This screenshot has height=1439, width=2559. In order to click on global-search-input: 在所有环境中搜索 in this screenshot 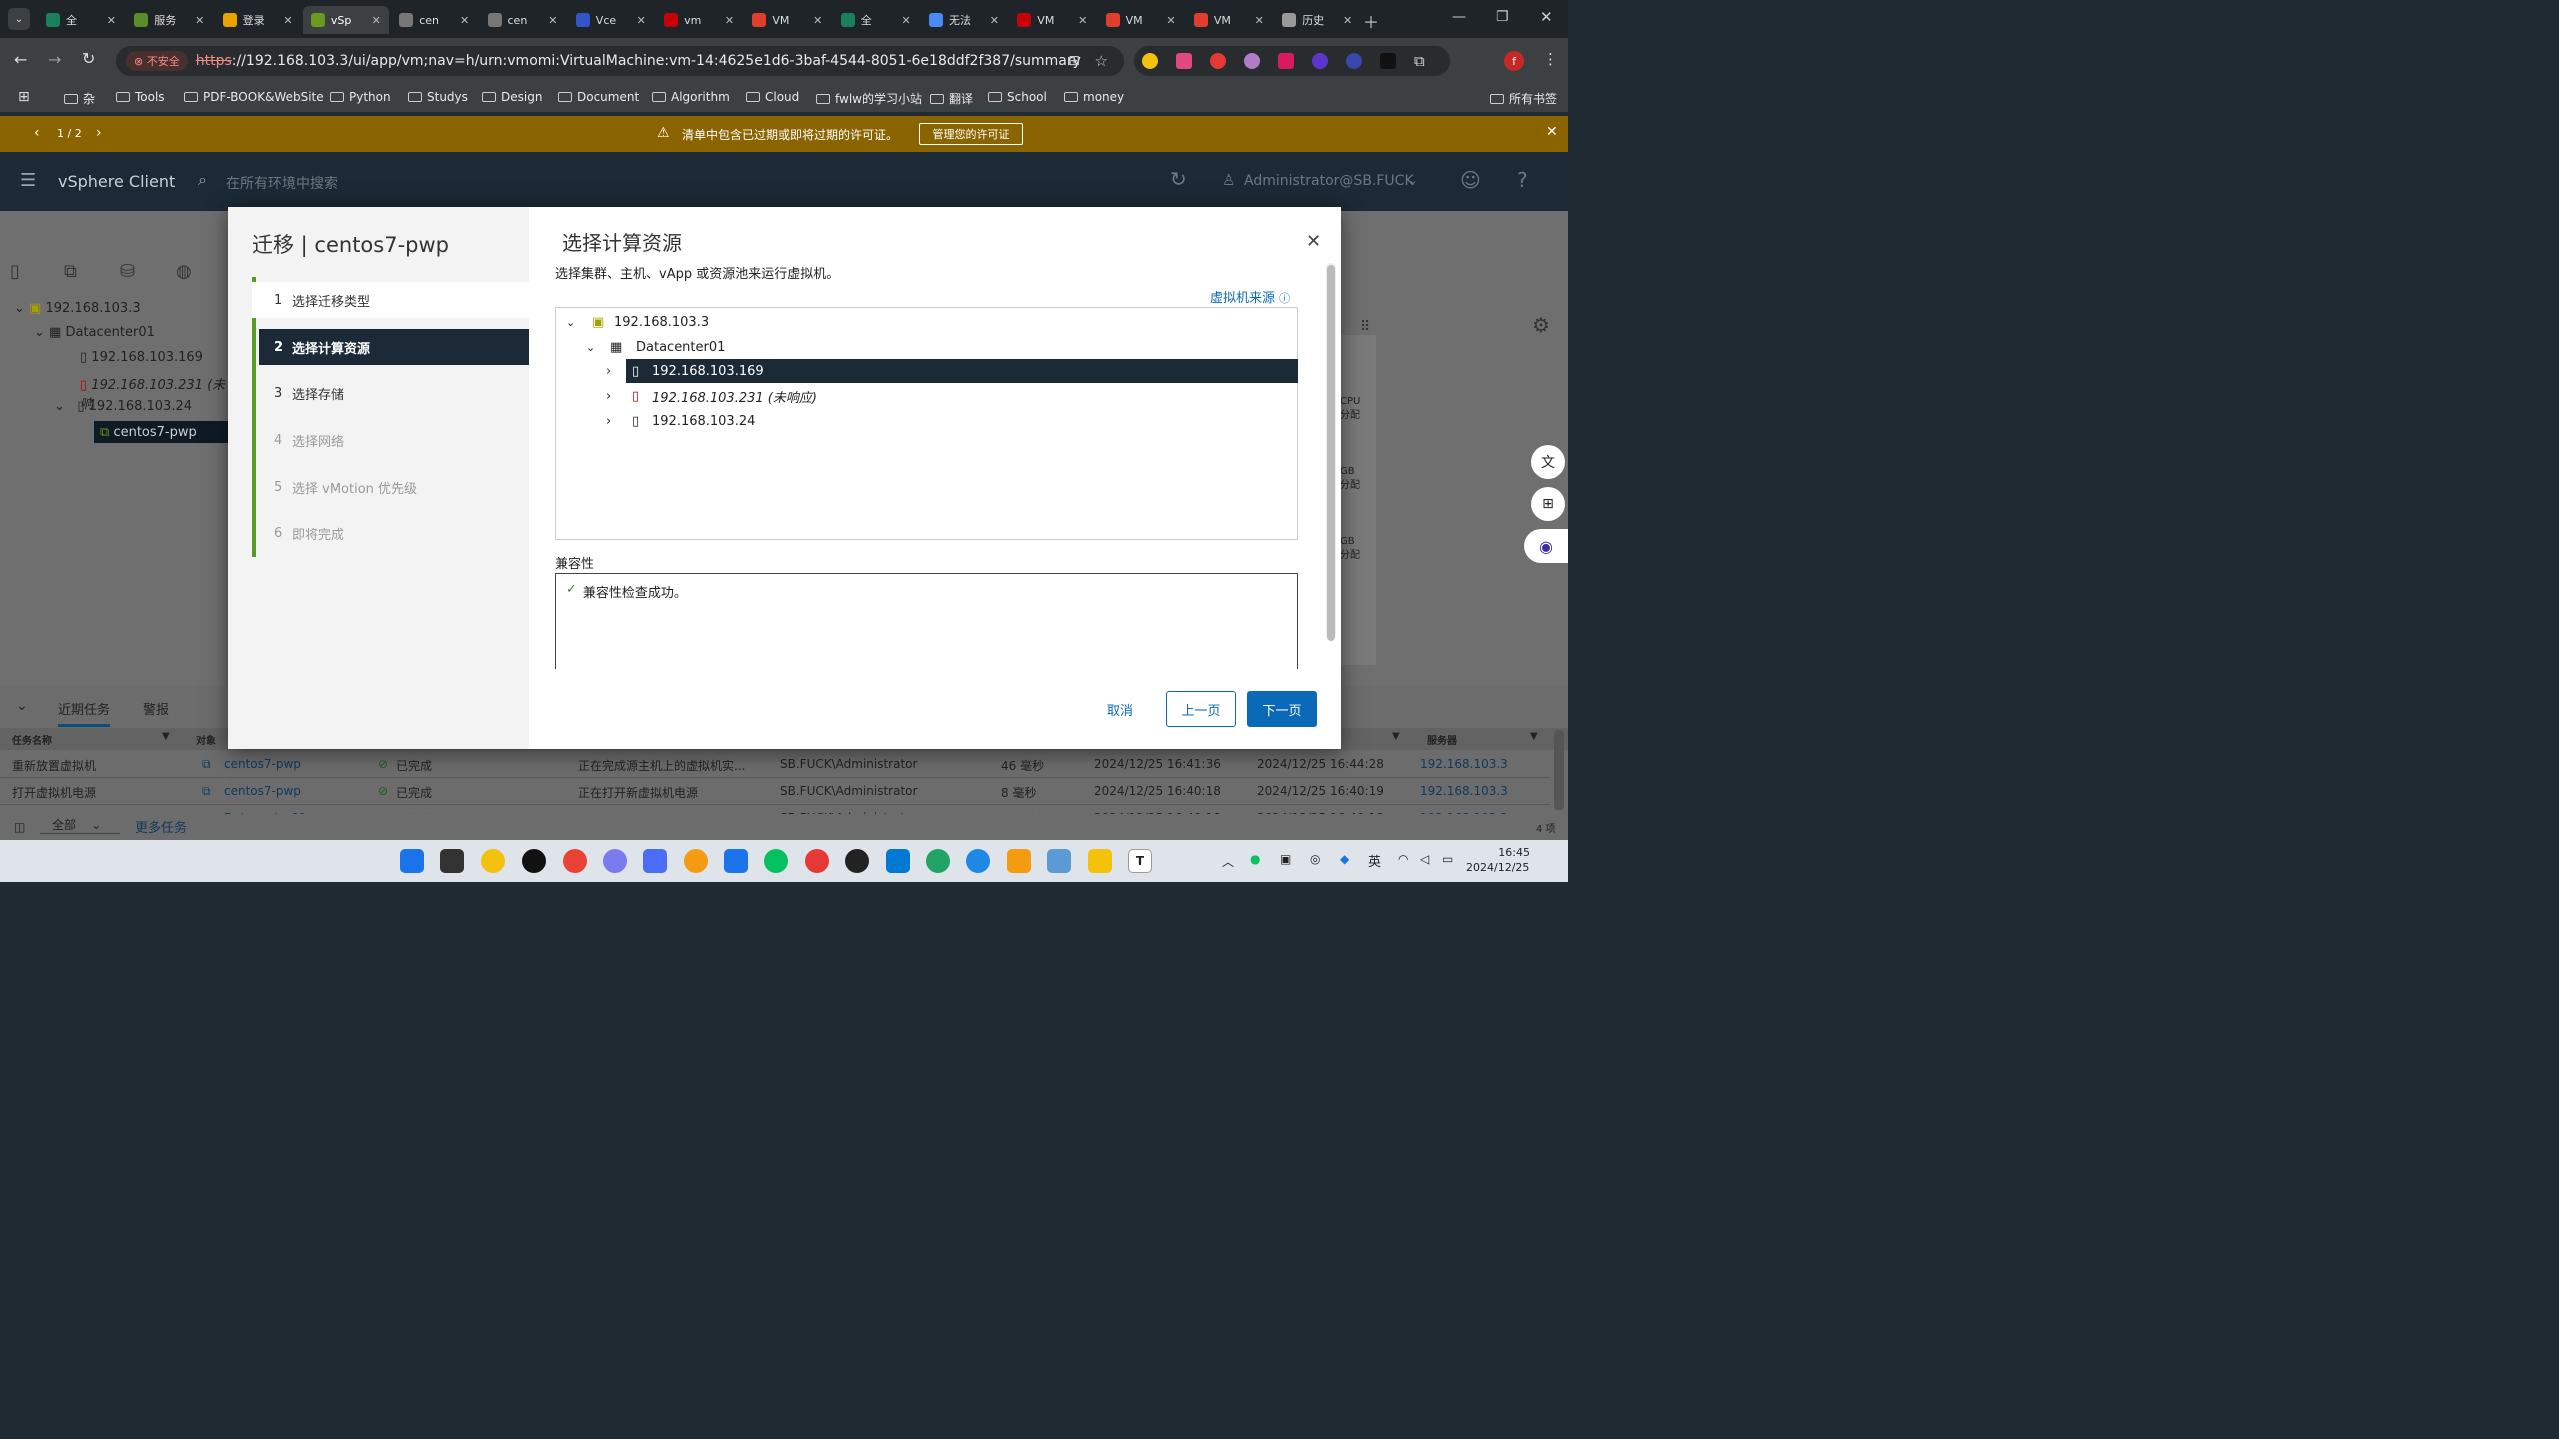, I will do `click(282, 183)`.